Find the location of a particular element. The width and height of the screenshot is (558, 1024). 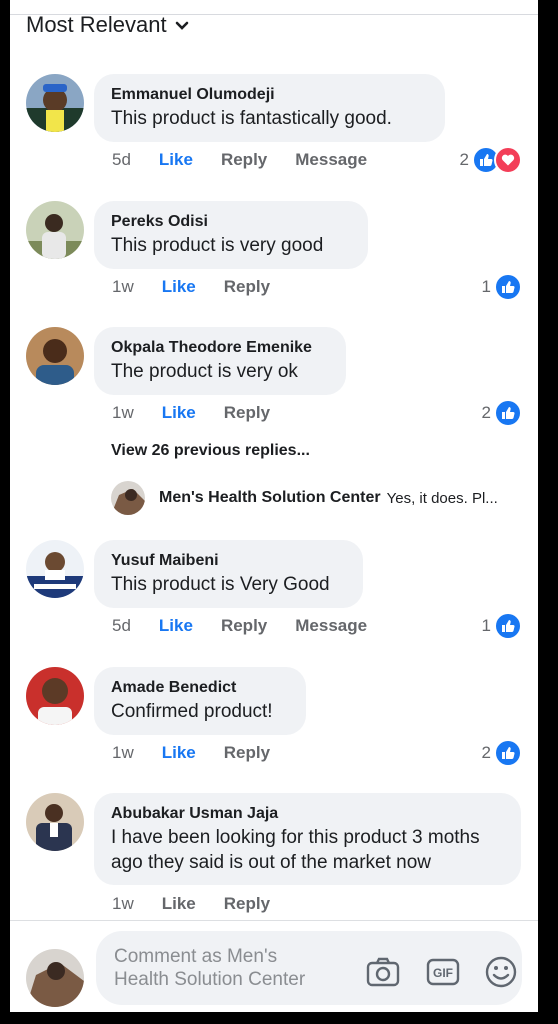

commenter-name: Yusuf Maibeni is located at coordinates (228, 561).